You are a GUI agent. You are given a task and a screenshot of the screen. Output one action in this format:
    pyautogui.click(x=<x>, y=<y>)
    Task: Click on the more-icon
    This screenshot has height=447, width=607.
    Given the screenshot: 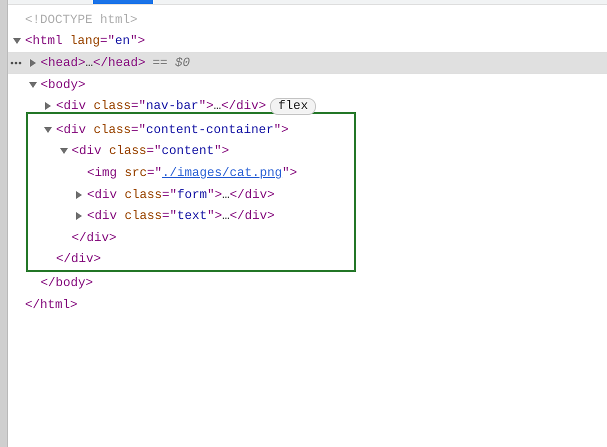 What is the action you would take?
    pyautogui.click(x=16, y=63)
    